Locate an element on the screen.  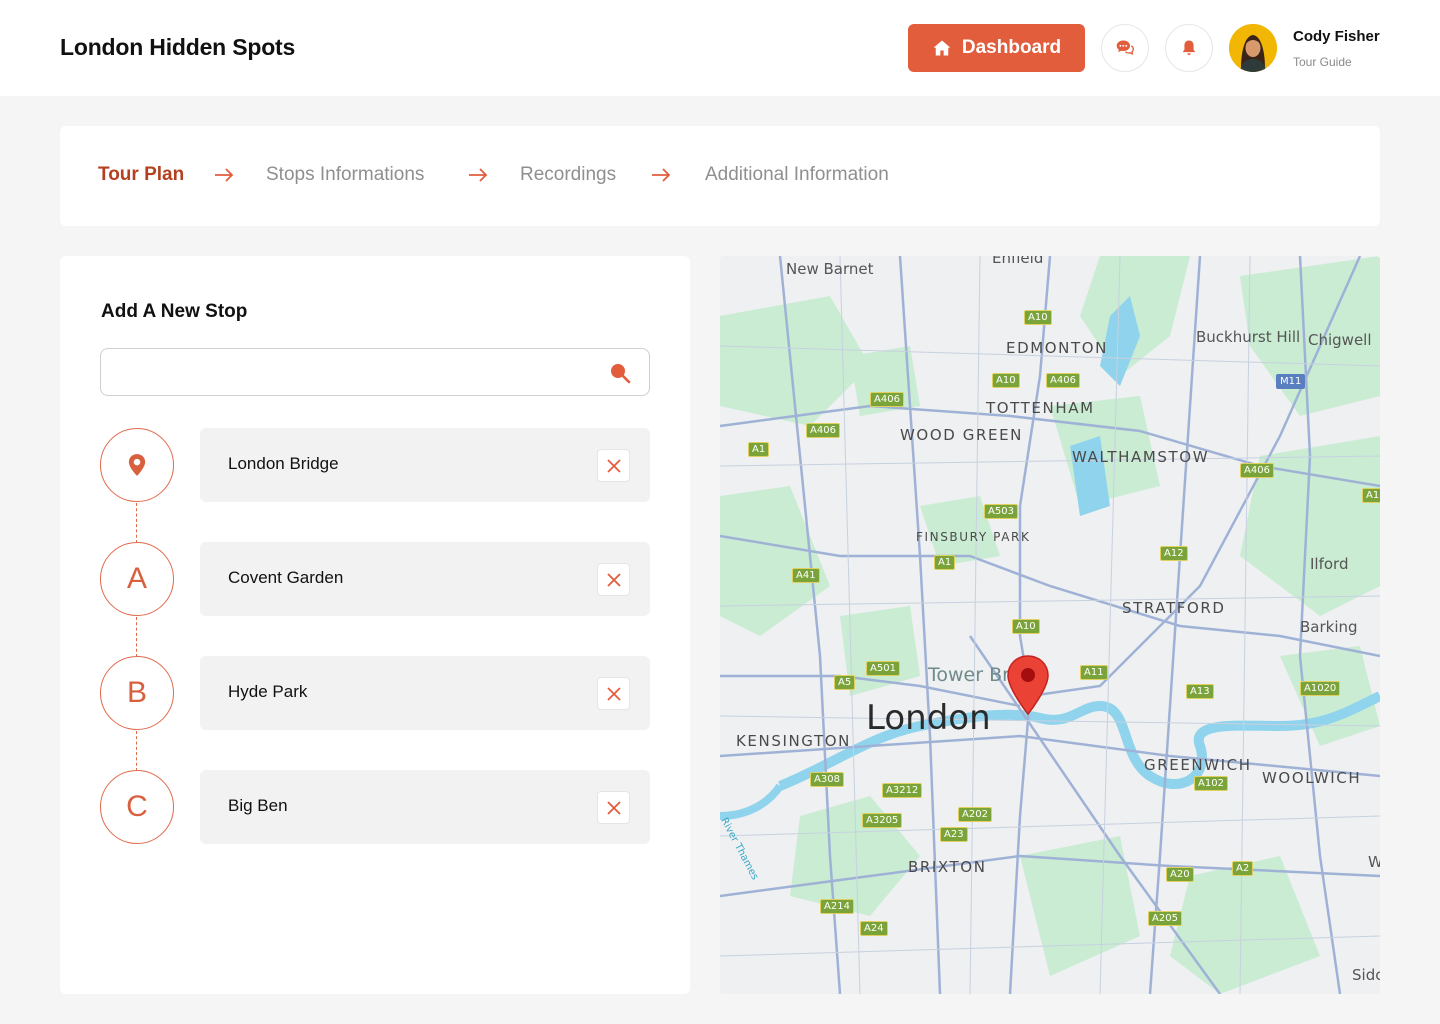
map-area-label: WOOD GREEN is located at coordinates (961, 435).